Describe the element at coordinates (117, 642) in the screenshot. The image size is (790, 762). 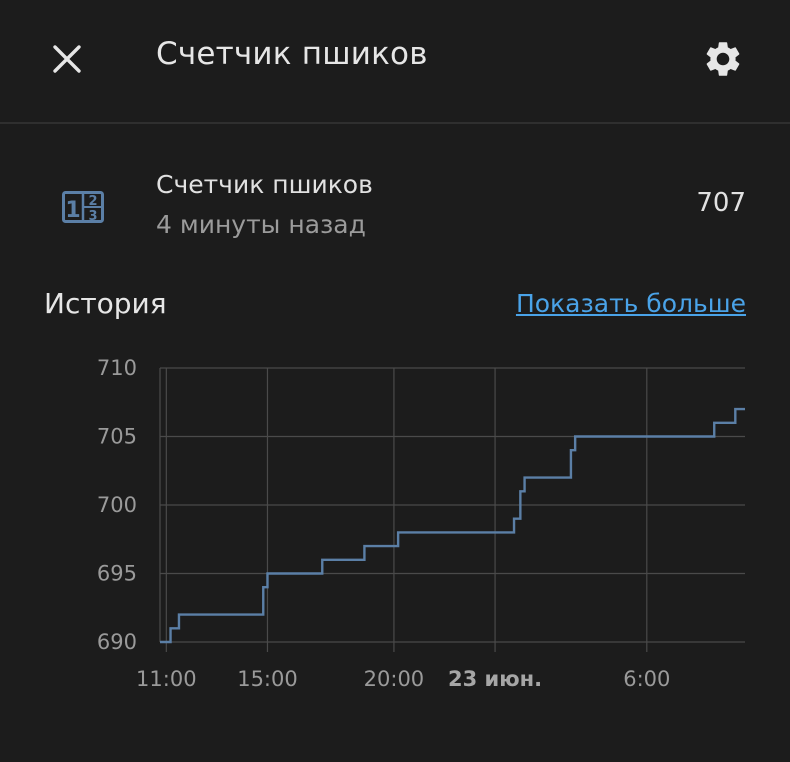
I see `y-tick-label: 690` at that location.